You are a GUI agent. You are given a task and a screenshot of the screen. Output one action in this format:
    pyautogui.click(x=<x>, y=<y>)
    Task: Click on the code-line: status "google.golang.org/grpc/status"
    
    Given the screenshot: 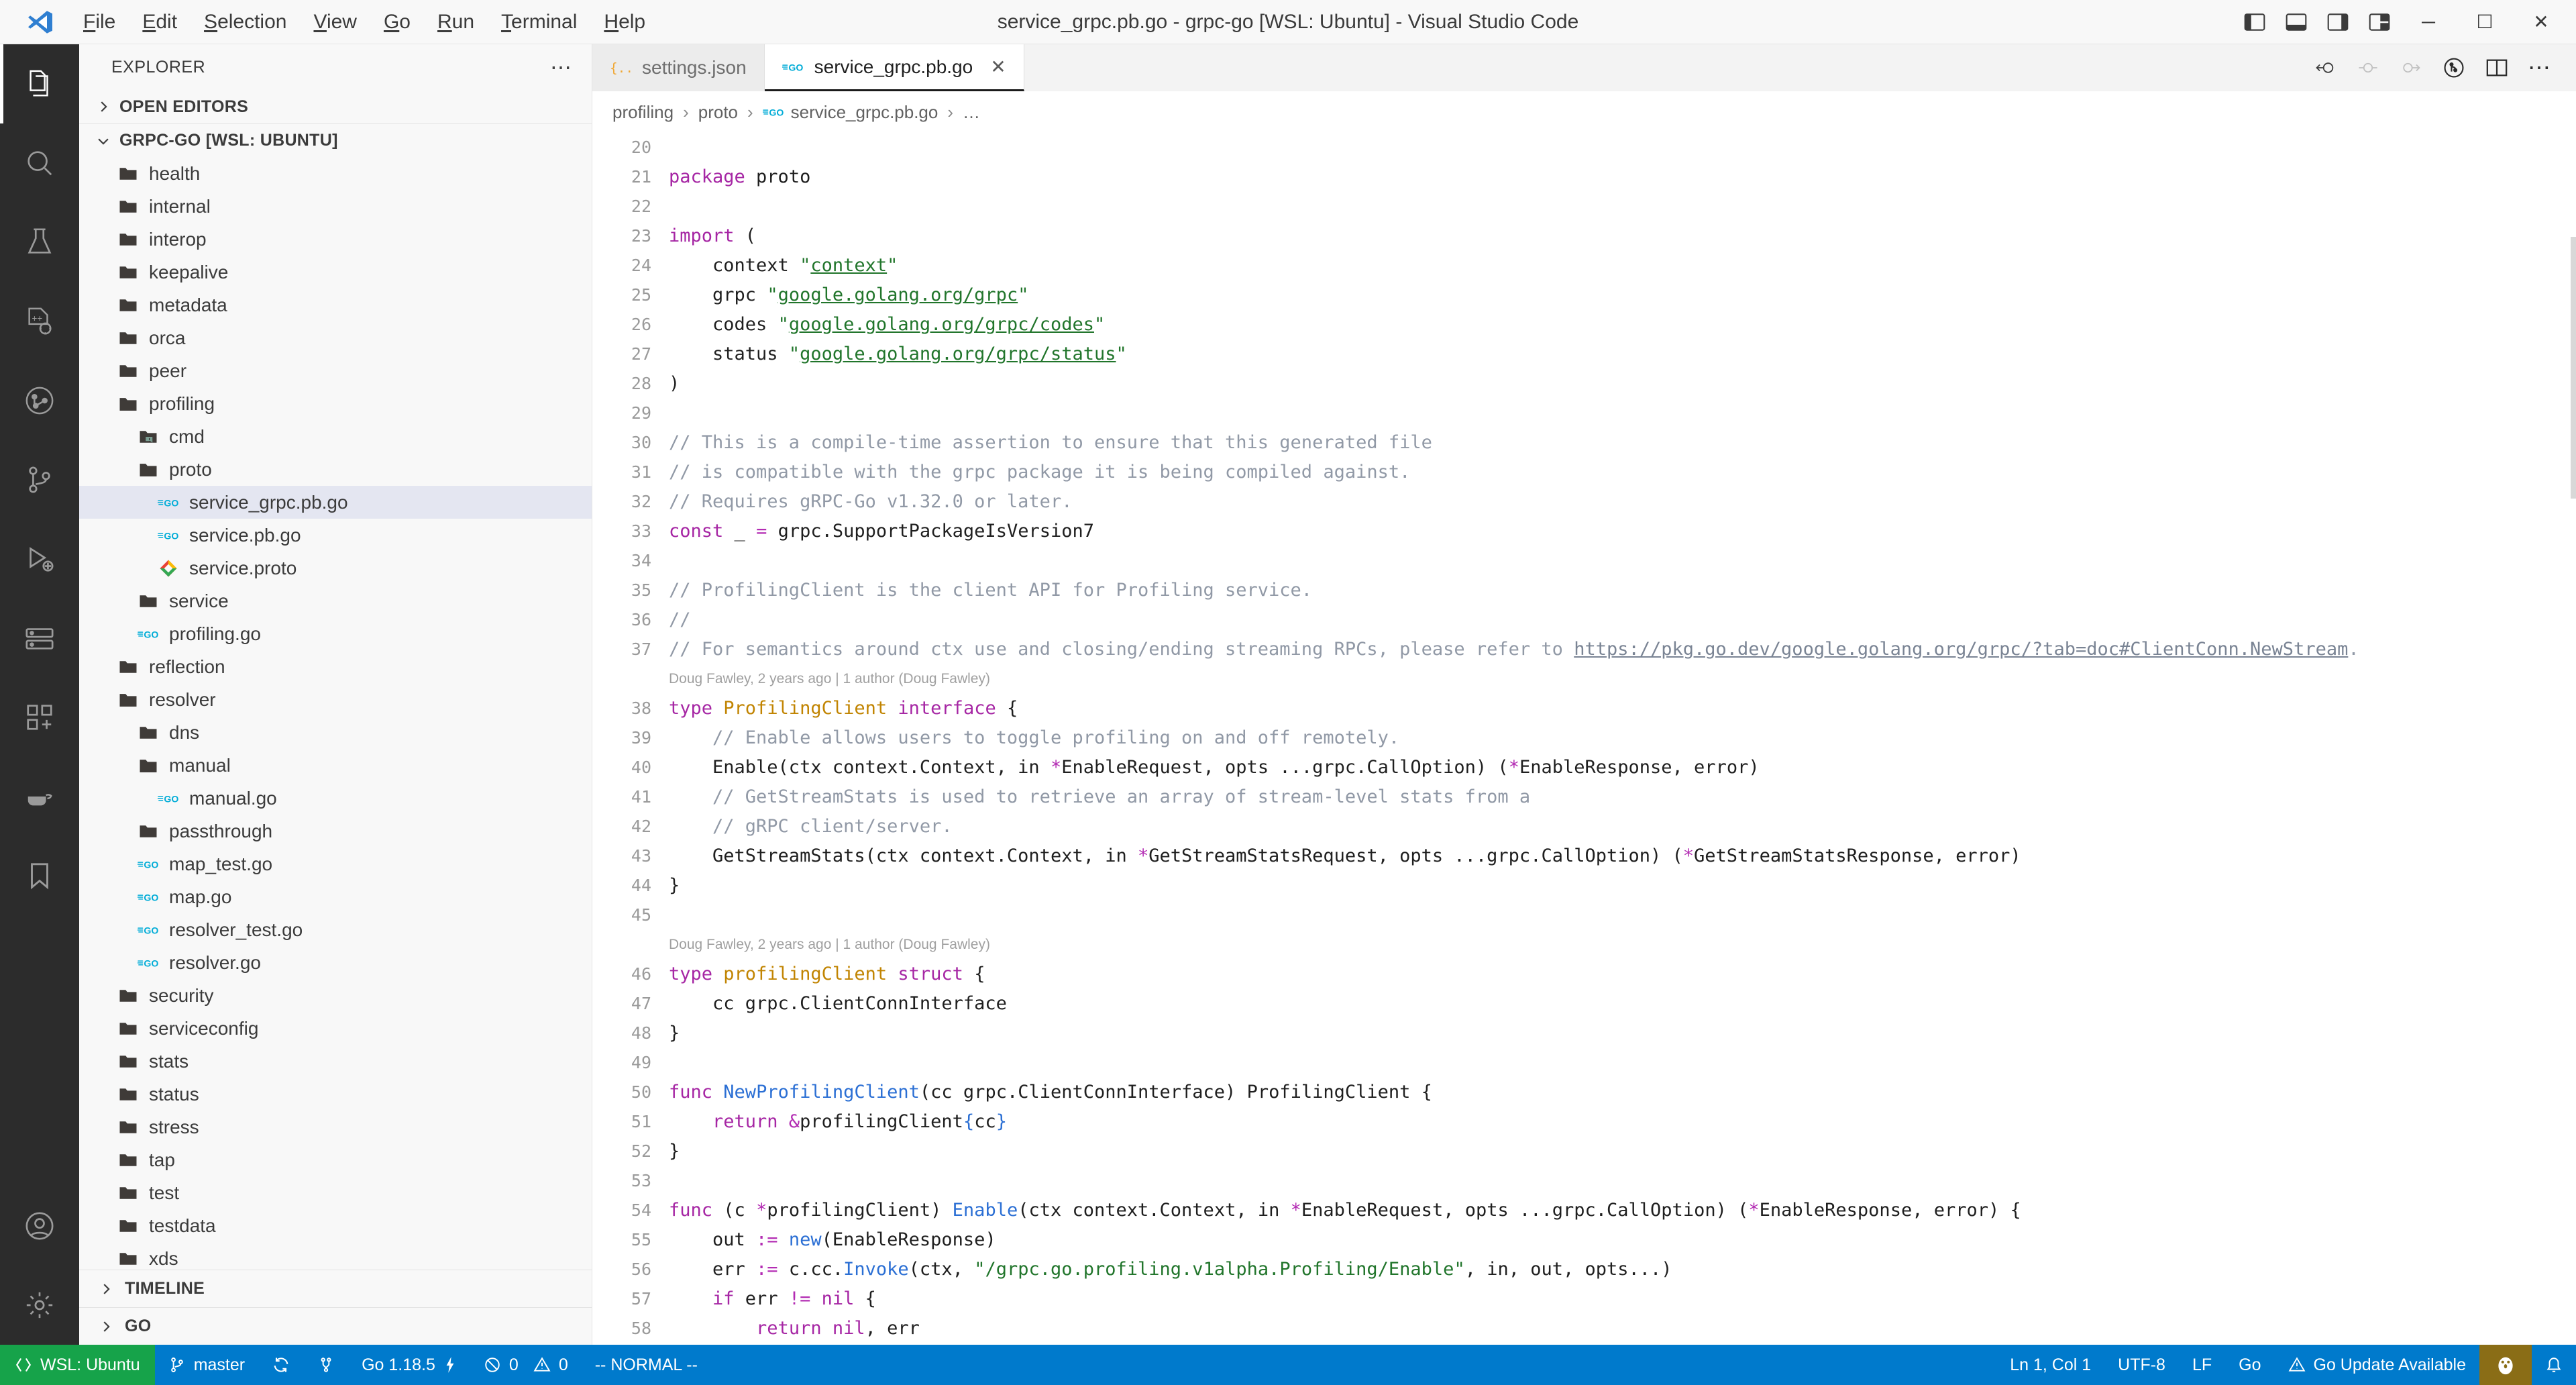 What is the action you would take?
    pyautogui.click(x=1622, y=354)
    